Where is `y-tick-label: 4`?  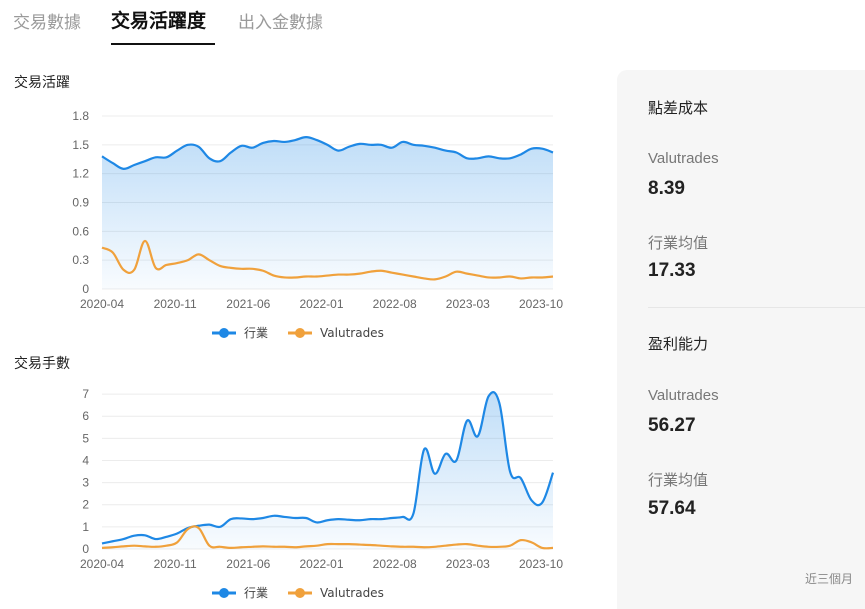 y-tick-label: 4 is located at coordinates (85, 460).